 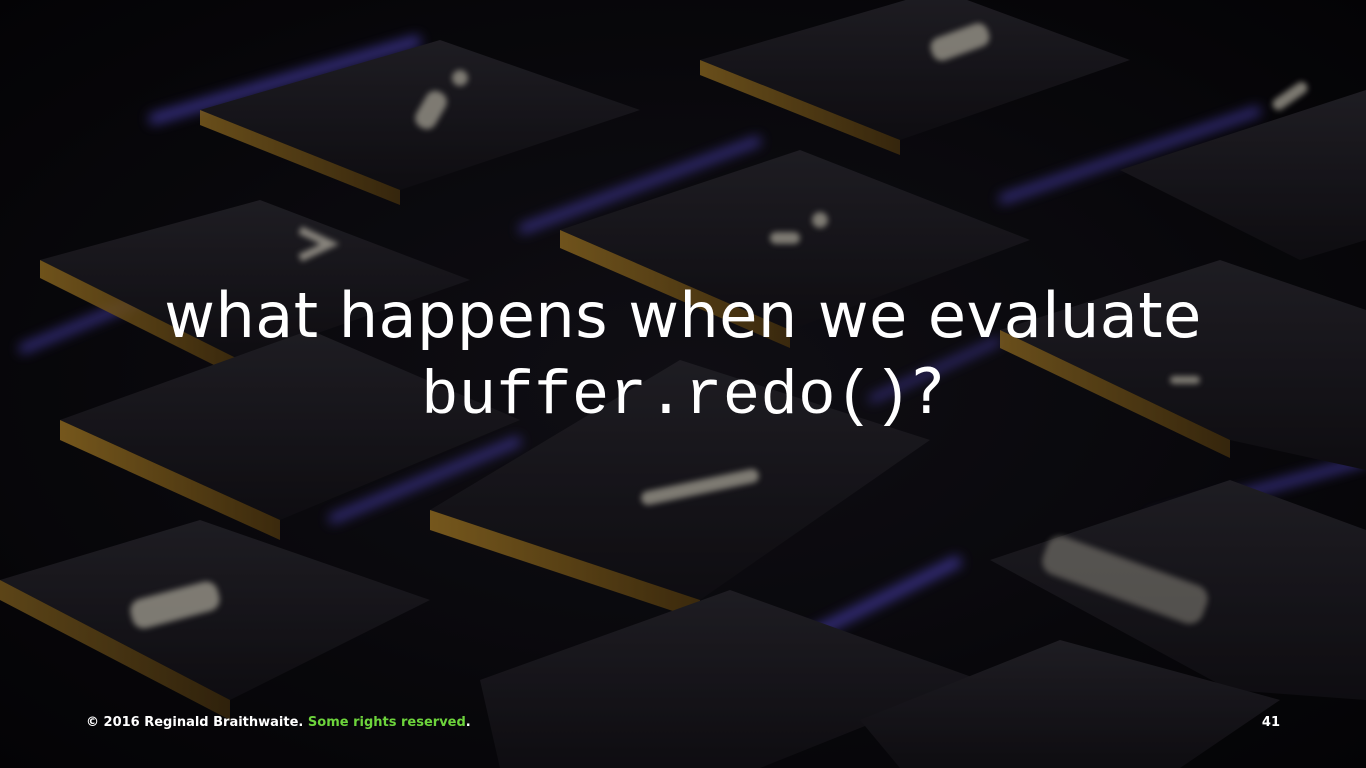 What do you see at coordinates (387, 722) in the screenshot?
I see `rights-link: Some rights reserved` at bounding box center [387, 722].